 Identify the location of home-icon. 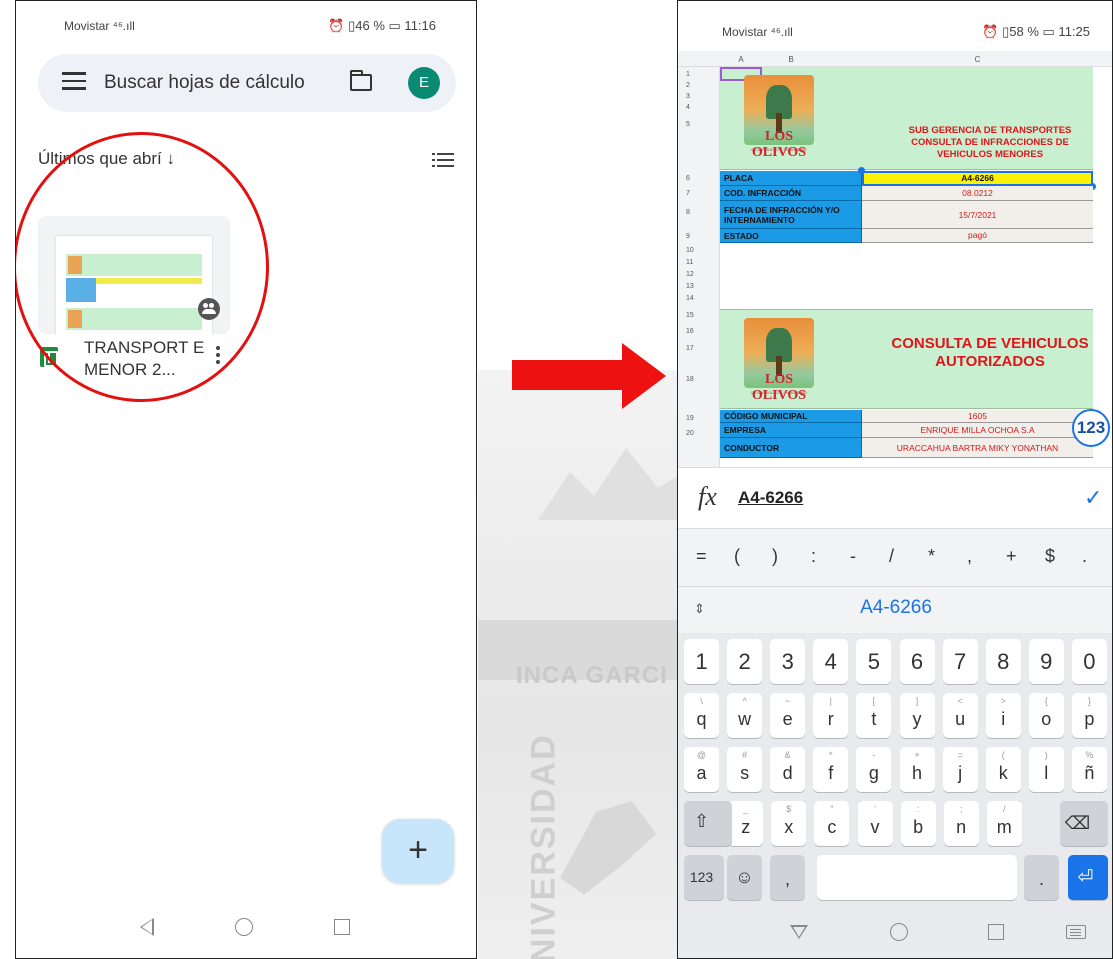
(244, 927).